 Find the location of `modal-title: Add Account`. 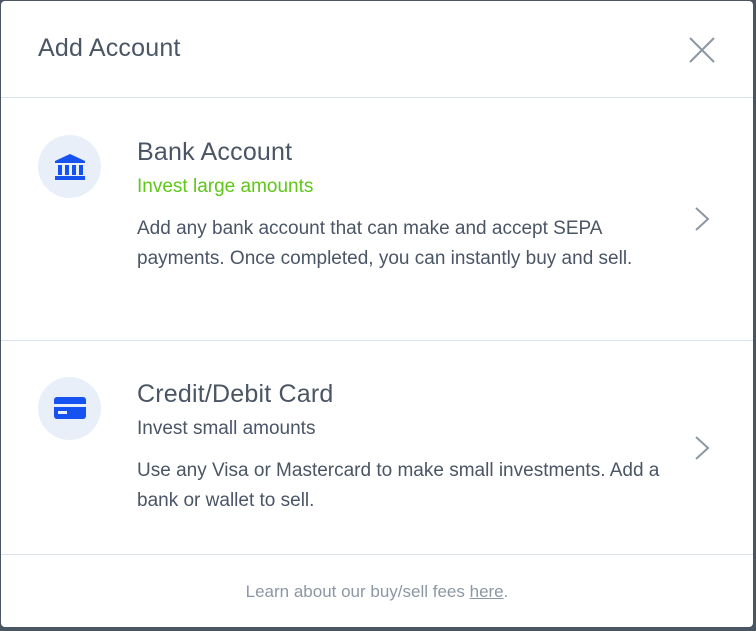

modal-title: Add Account is located at coordinates (109, 48).